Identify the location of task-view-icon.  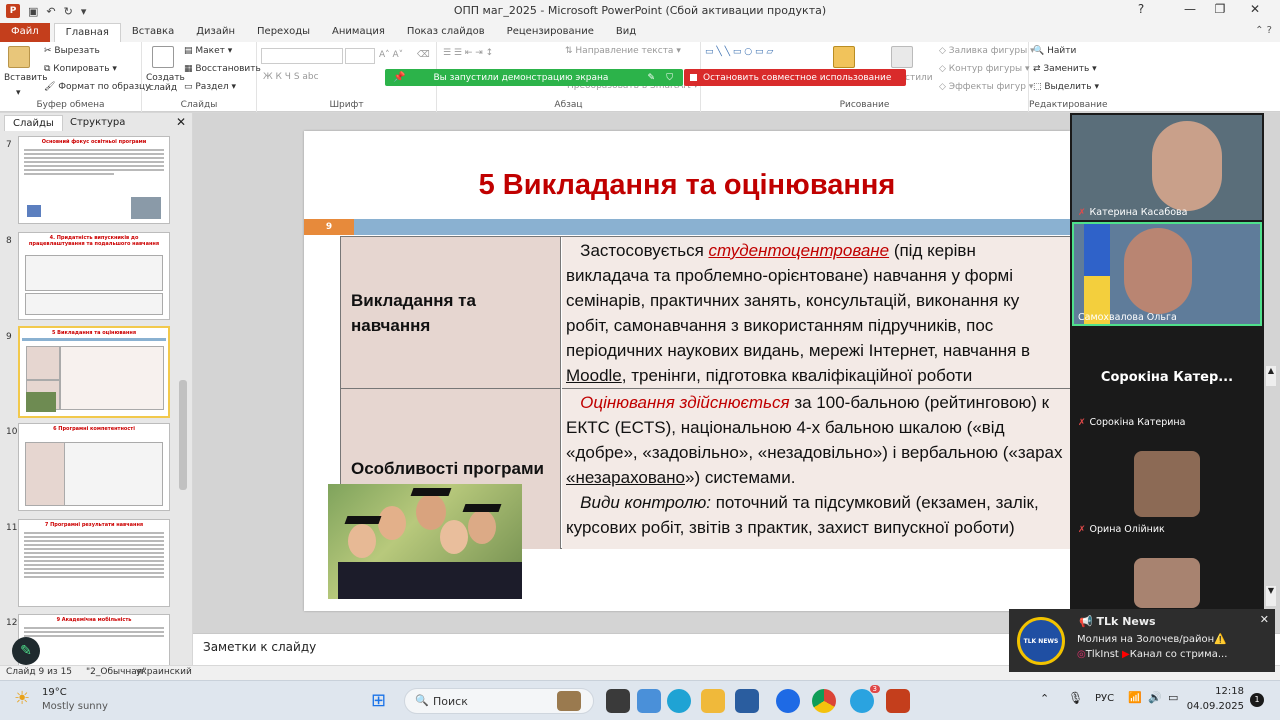
(618, 701).